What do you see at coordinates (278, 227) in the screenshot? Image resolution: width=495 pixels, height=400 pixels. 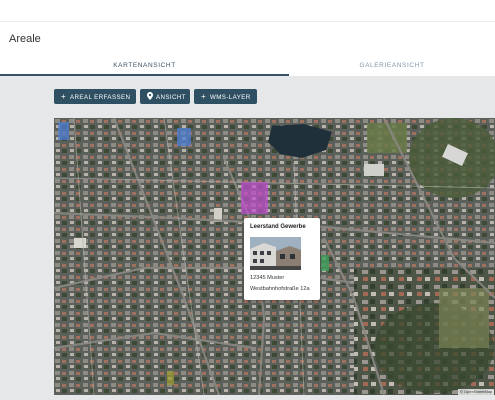 I see `popup-title: Leerstand Gewerbe` at bounding box center [278, 227].